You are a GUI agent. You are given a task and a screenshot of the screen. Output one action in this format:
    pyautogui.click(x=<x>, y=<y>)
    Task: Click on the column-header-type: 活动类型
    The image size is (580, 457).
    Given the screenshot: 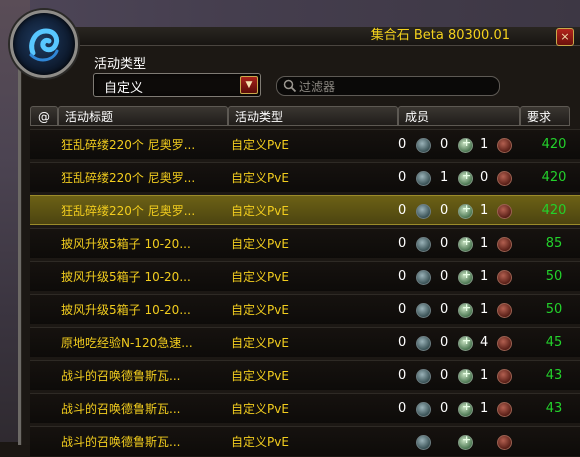 What is the action you would take?
    pyautogui.click(x=313, y=116)
    